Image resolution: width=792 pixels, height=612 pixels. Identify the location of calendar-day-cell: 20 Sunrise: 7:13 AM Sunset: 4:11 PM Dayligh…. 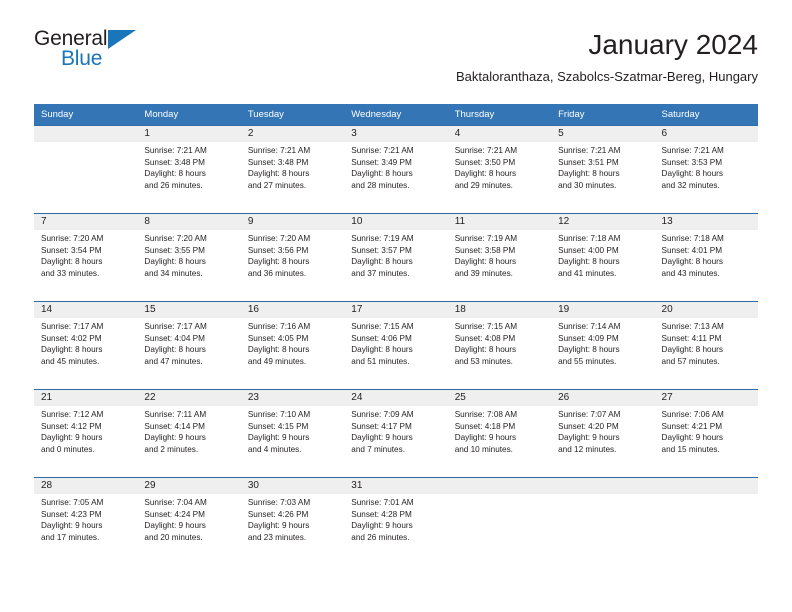
(706, 345).